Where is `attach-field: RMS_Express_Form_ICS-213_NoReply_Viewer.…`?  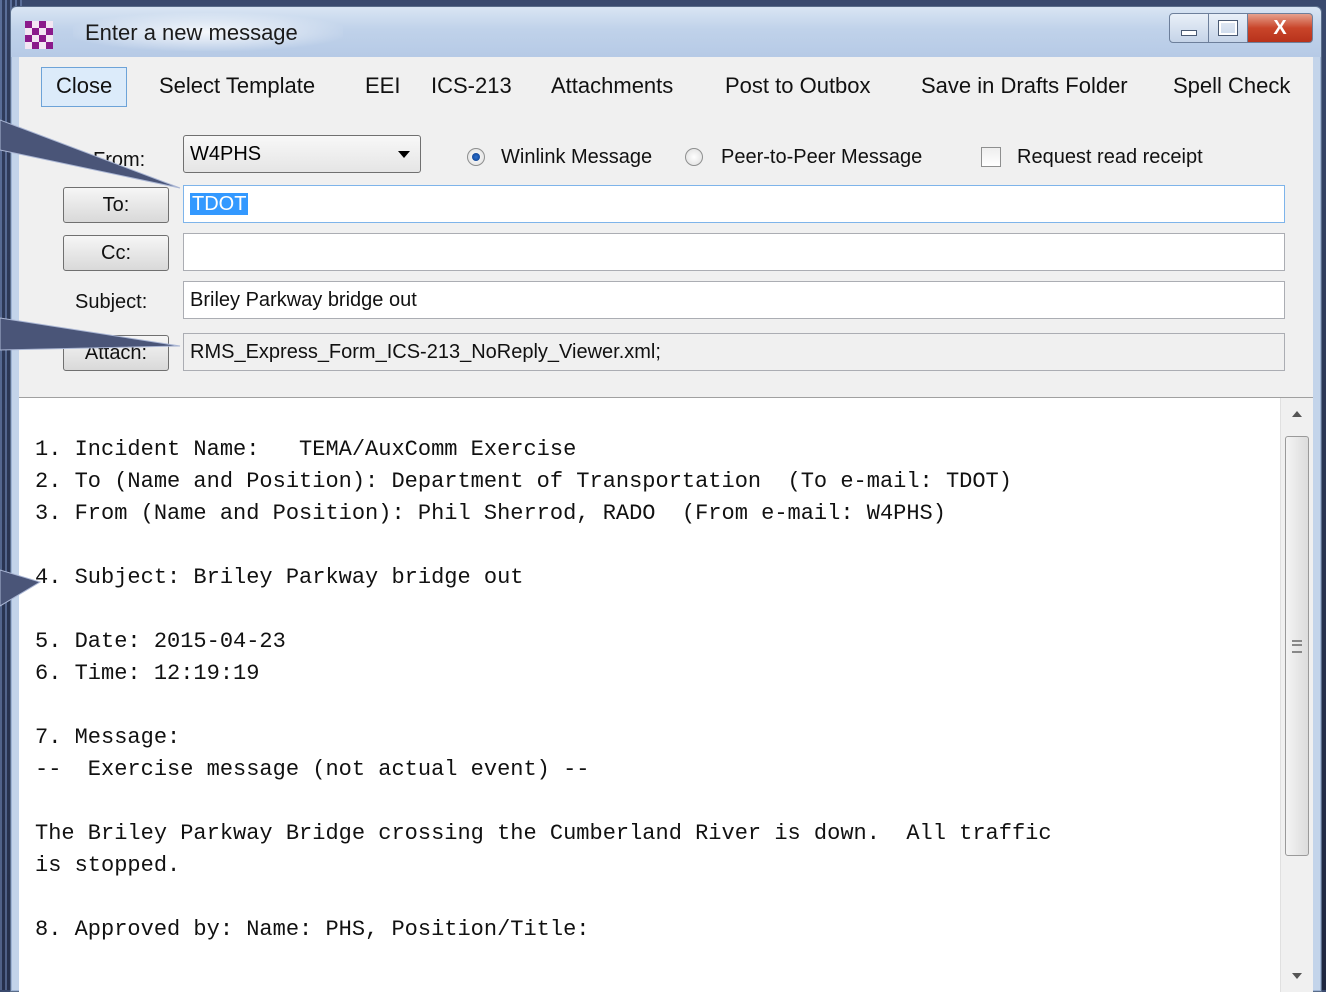 attach-field: RMS_Express_Form_ICS-213_NoReply_Viewer.… is located at coordinates (734, 352).